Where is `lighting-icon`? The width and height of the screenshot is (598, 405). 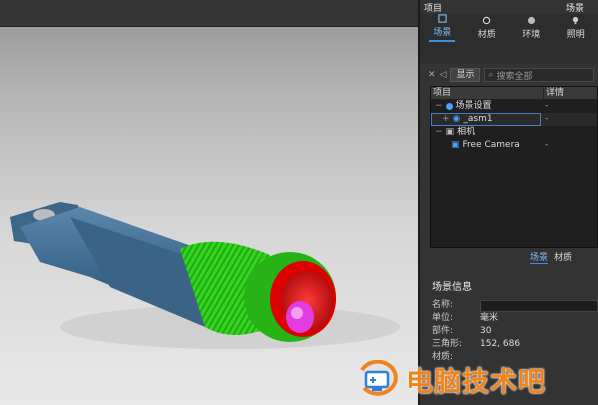
lighting-icon is located at coordinates (576, 20).